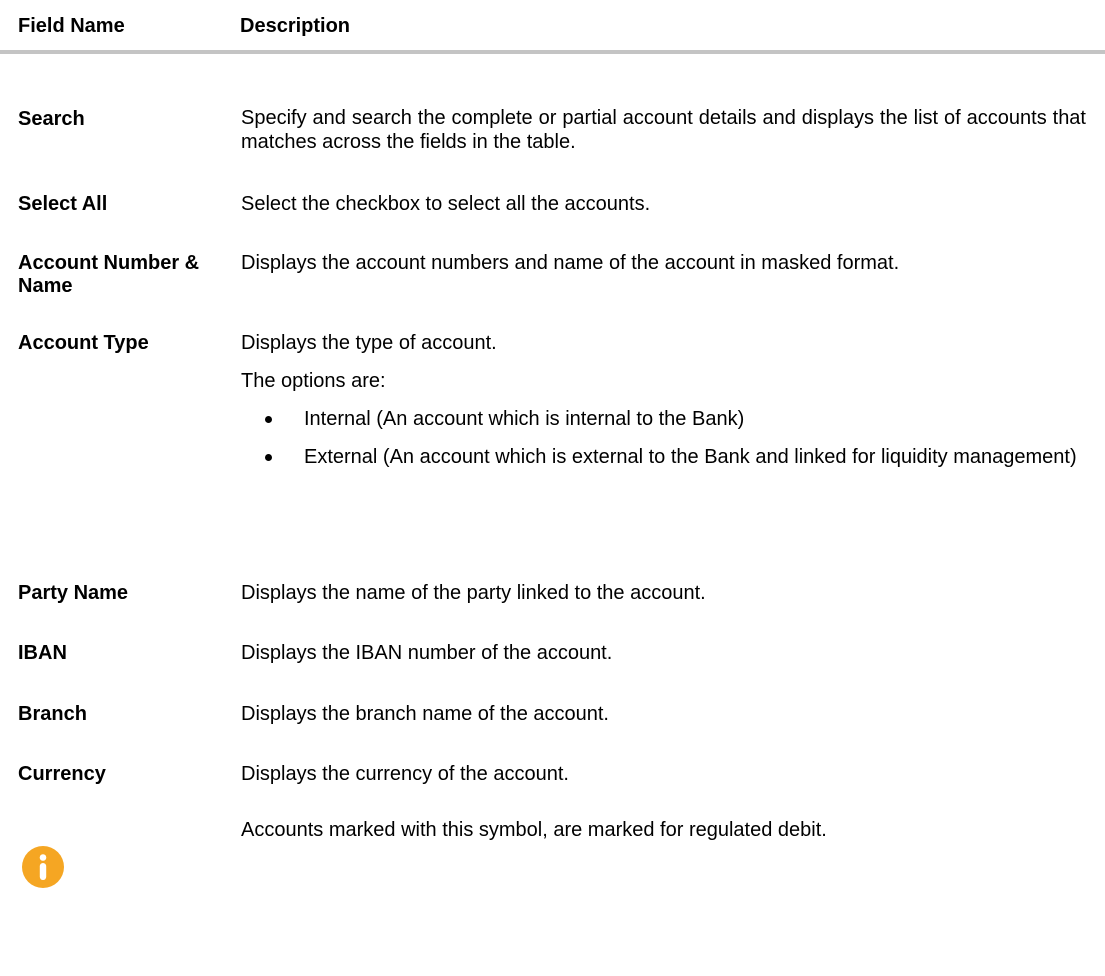 The width and height of the screenshot is (1105, 976). I want to click on field-name: Account Number & Name, so click(109, 274).